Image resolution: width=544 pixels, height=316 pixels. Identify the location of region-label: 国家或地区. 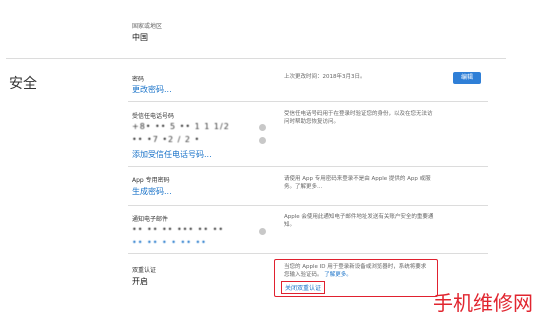
(147, 26).